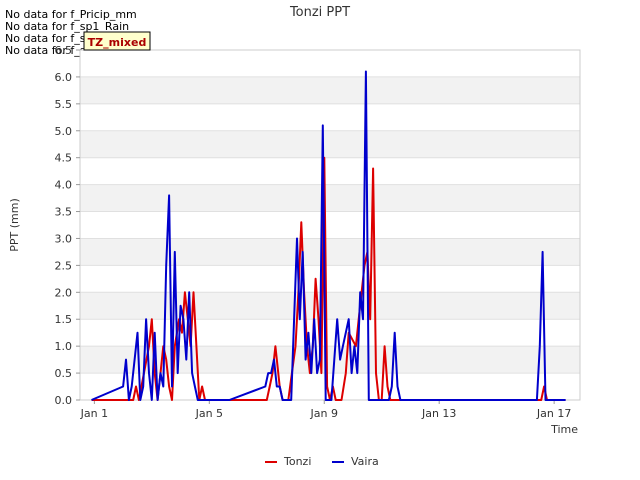 The image size is (640, 480). What do you see at coordinates (564, 429) in the screenshot?
I see `x-axis-label: Time` at bounding box center [564, 429].